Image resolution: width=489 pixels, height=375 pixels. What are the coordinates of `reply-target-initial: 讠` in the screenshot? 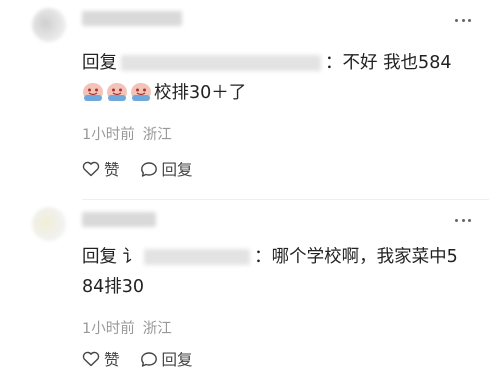 It's located at (132, 257).